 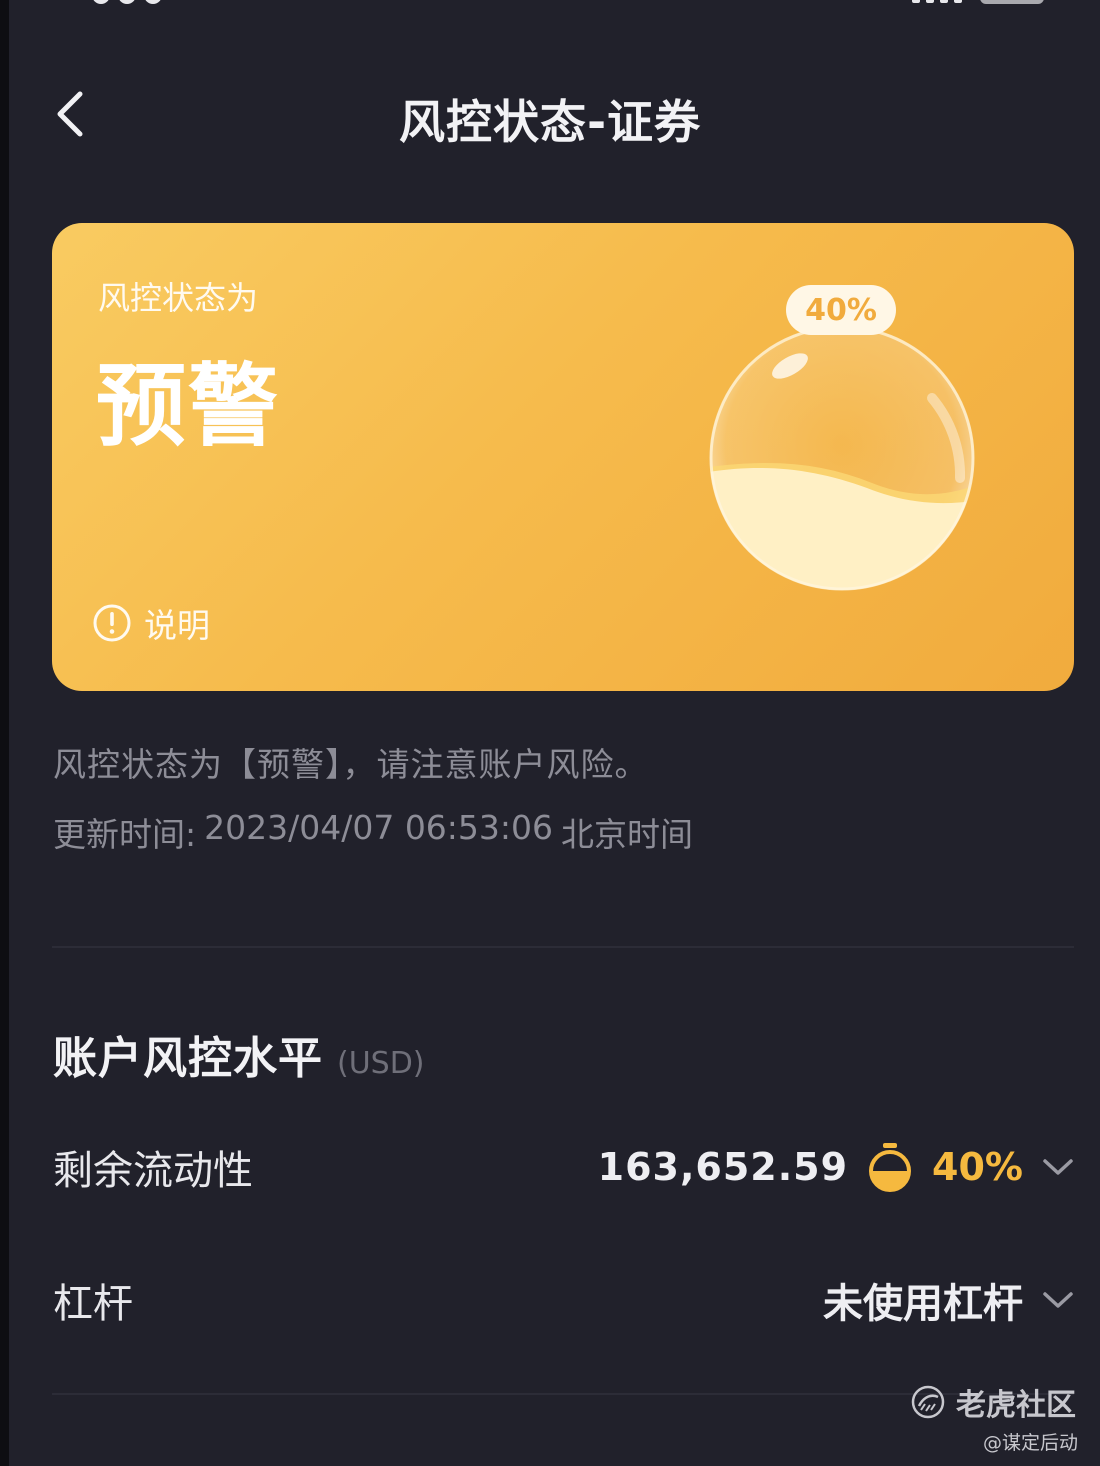 I want to click on section-header: 账户风控水平 (USD), so click(x=239, y=1054).